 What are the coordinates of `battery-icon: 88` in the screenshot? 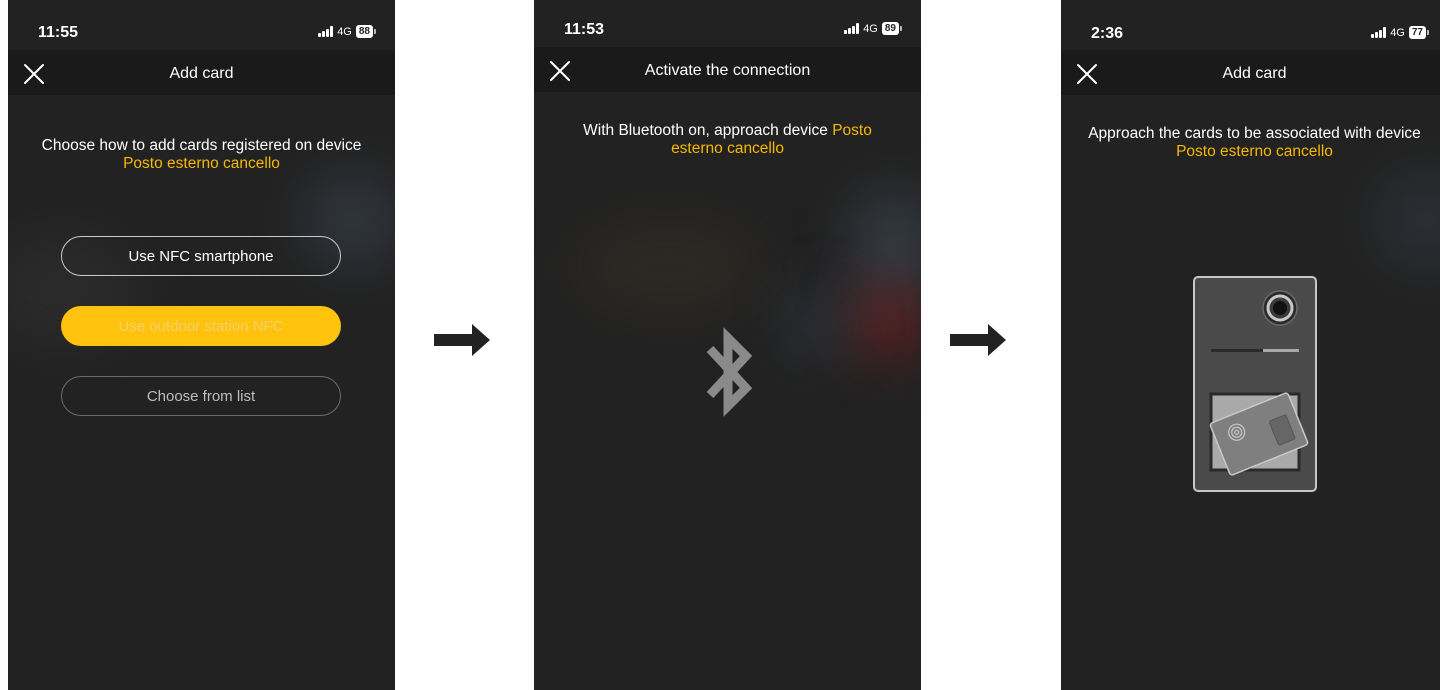 It's located at (366, 31).